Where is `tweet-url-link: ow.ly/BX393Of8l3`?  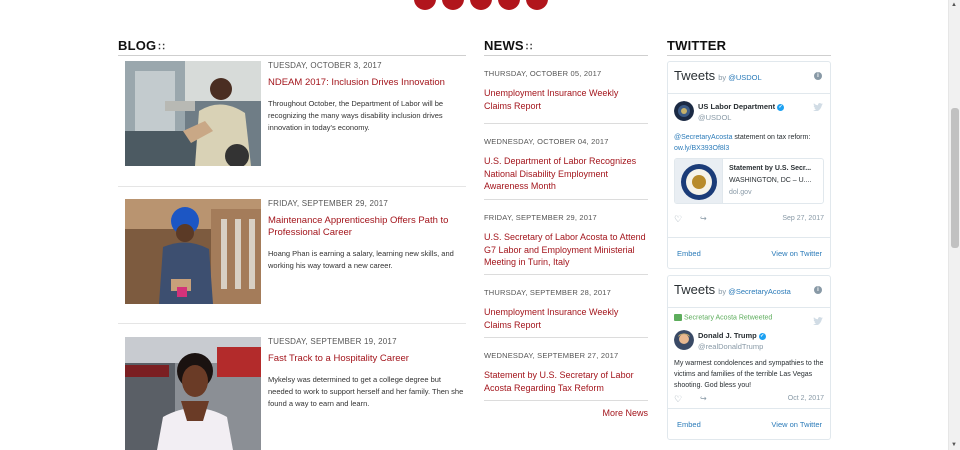
tweet-url-link: ow.ly/BX393Of8l3 is located at coordinates (701, 148).